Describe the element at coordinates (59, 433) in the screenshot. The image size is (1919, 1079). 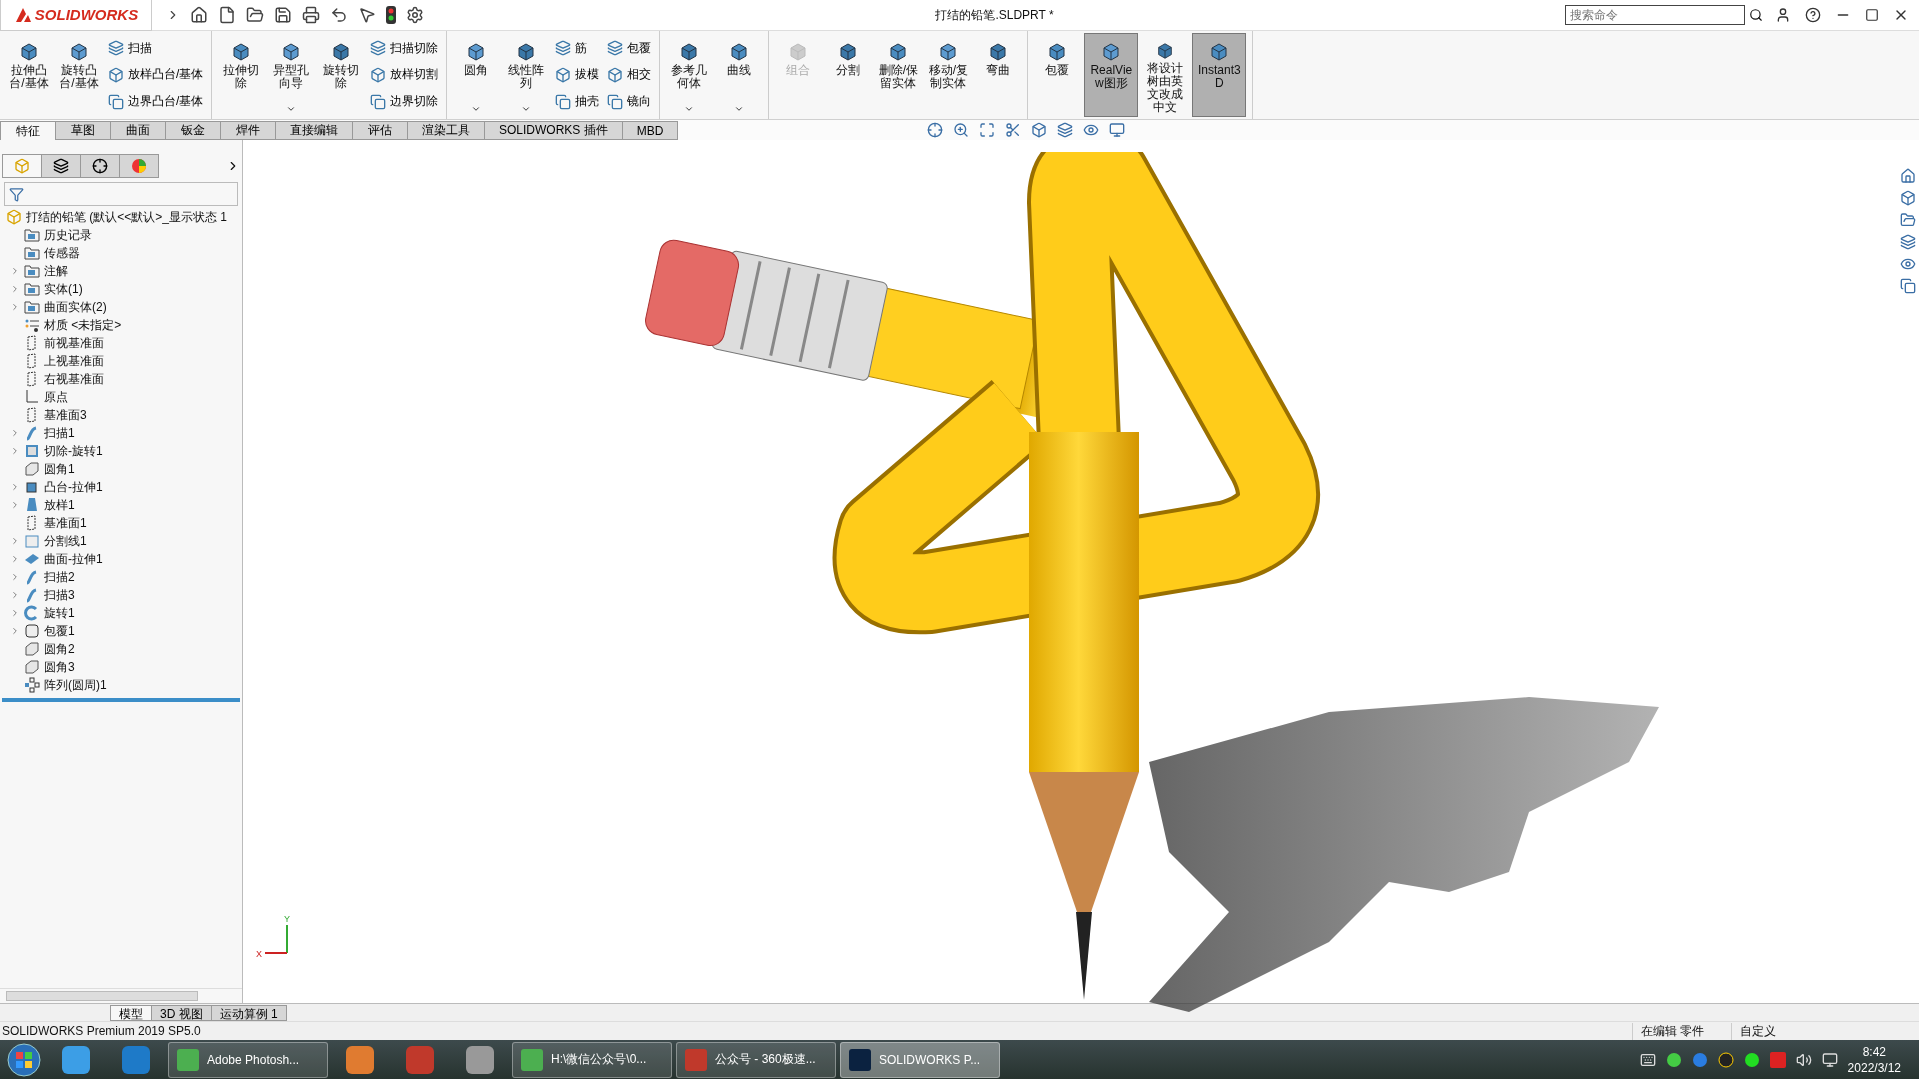
I see `tree-item: 扫描1` at that location.